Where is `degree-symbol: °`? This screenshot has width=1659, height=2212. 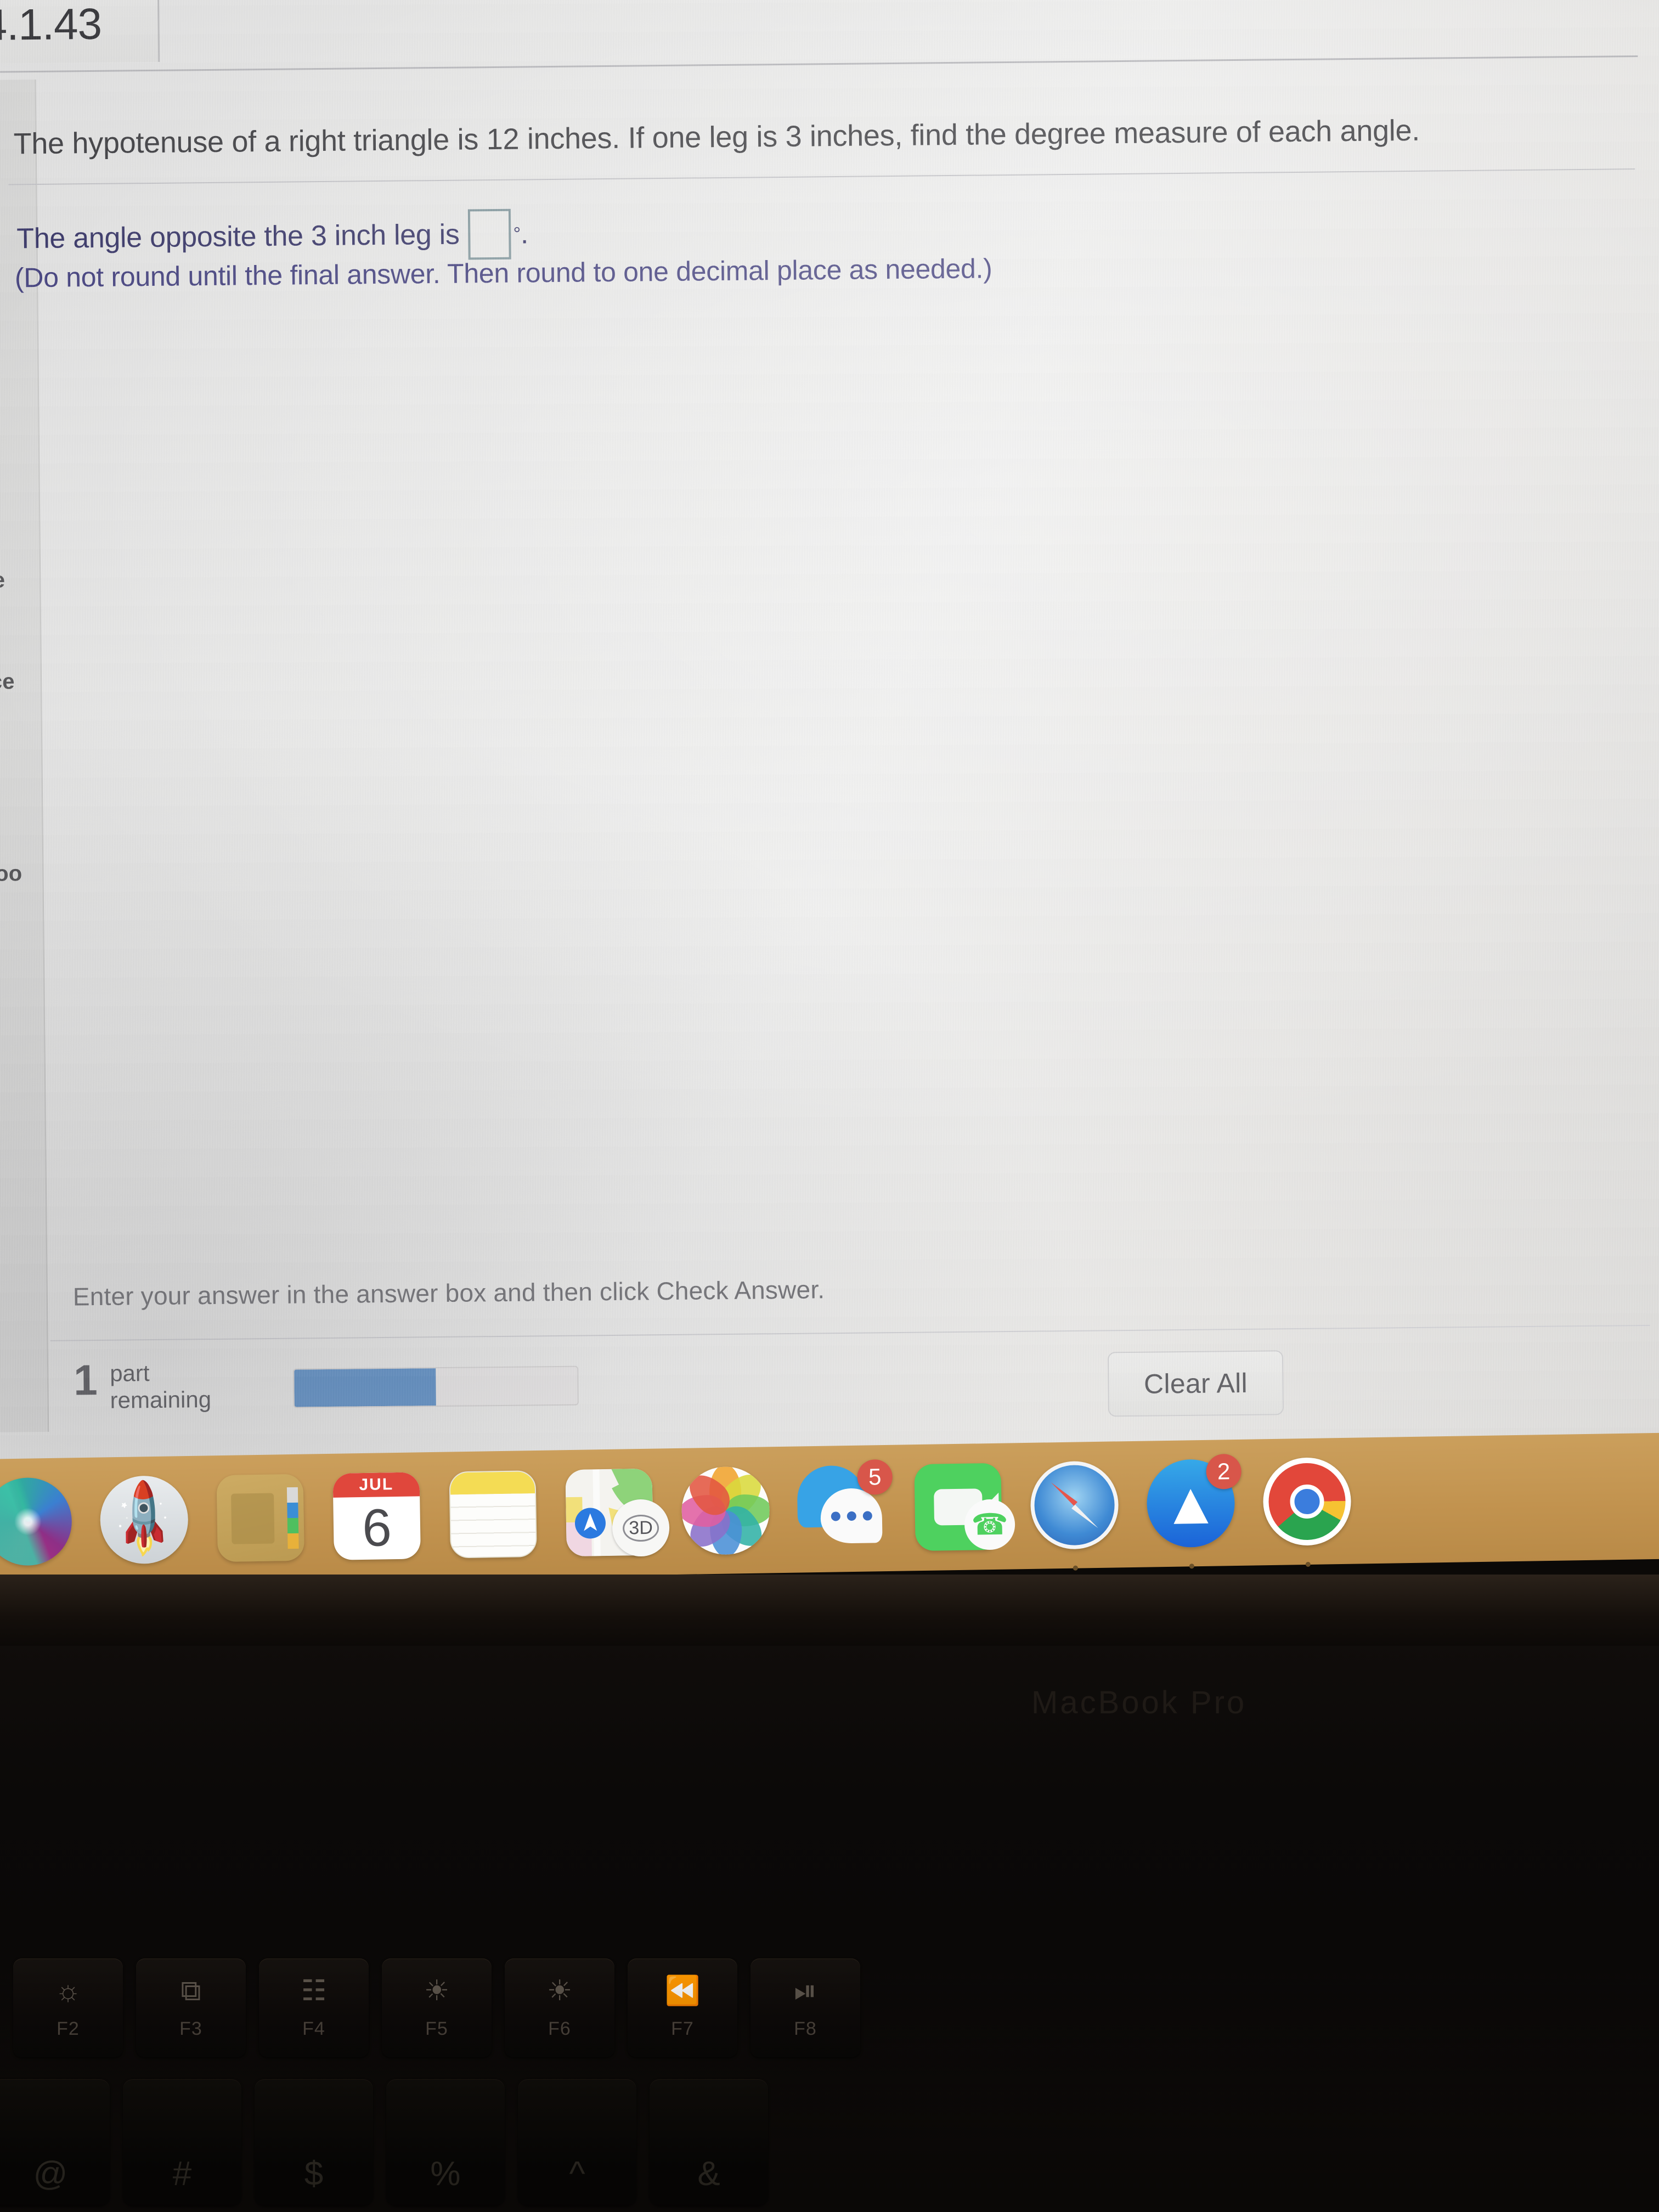
degree-symbol: ° is located at coordinates (517, 234).